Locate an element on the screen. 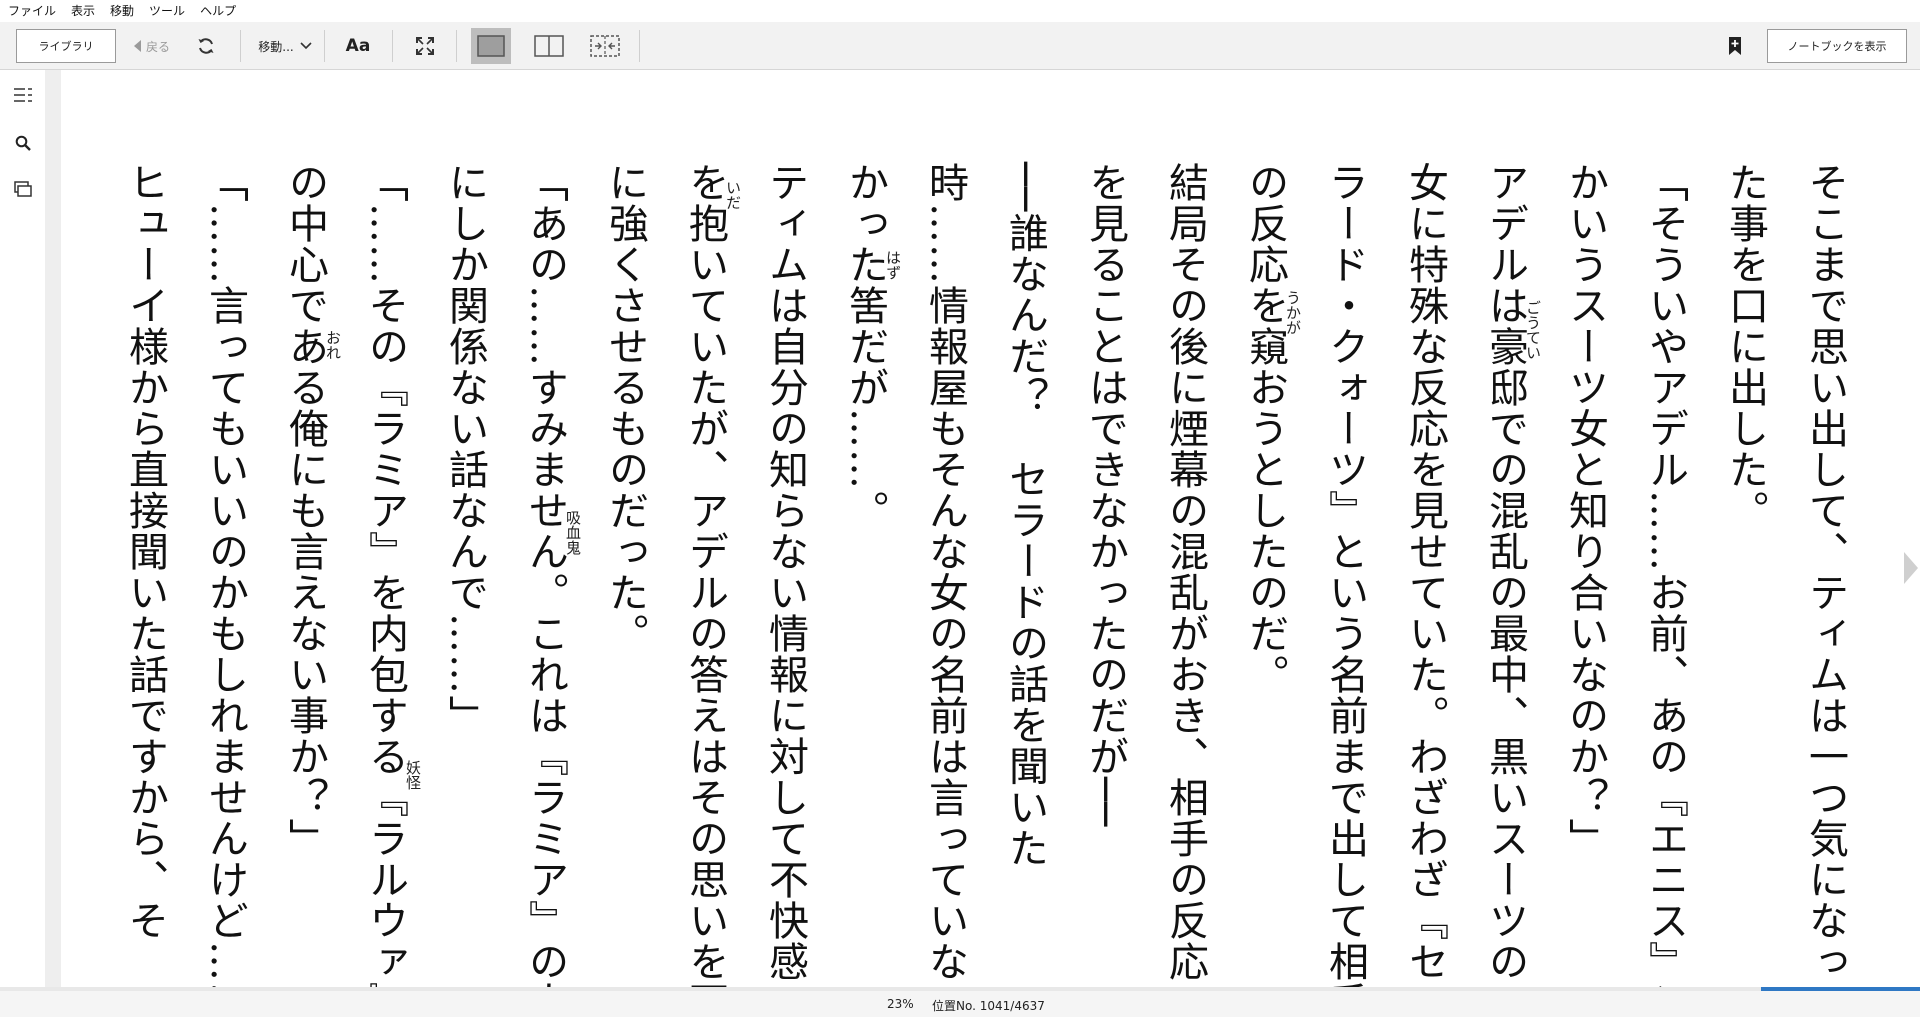 The height and width of the screenshot is (1017, 1920). text-column: を抱いていたが、アデルの答えはその思いを更 is located at coordinates (705, 575).